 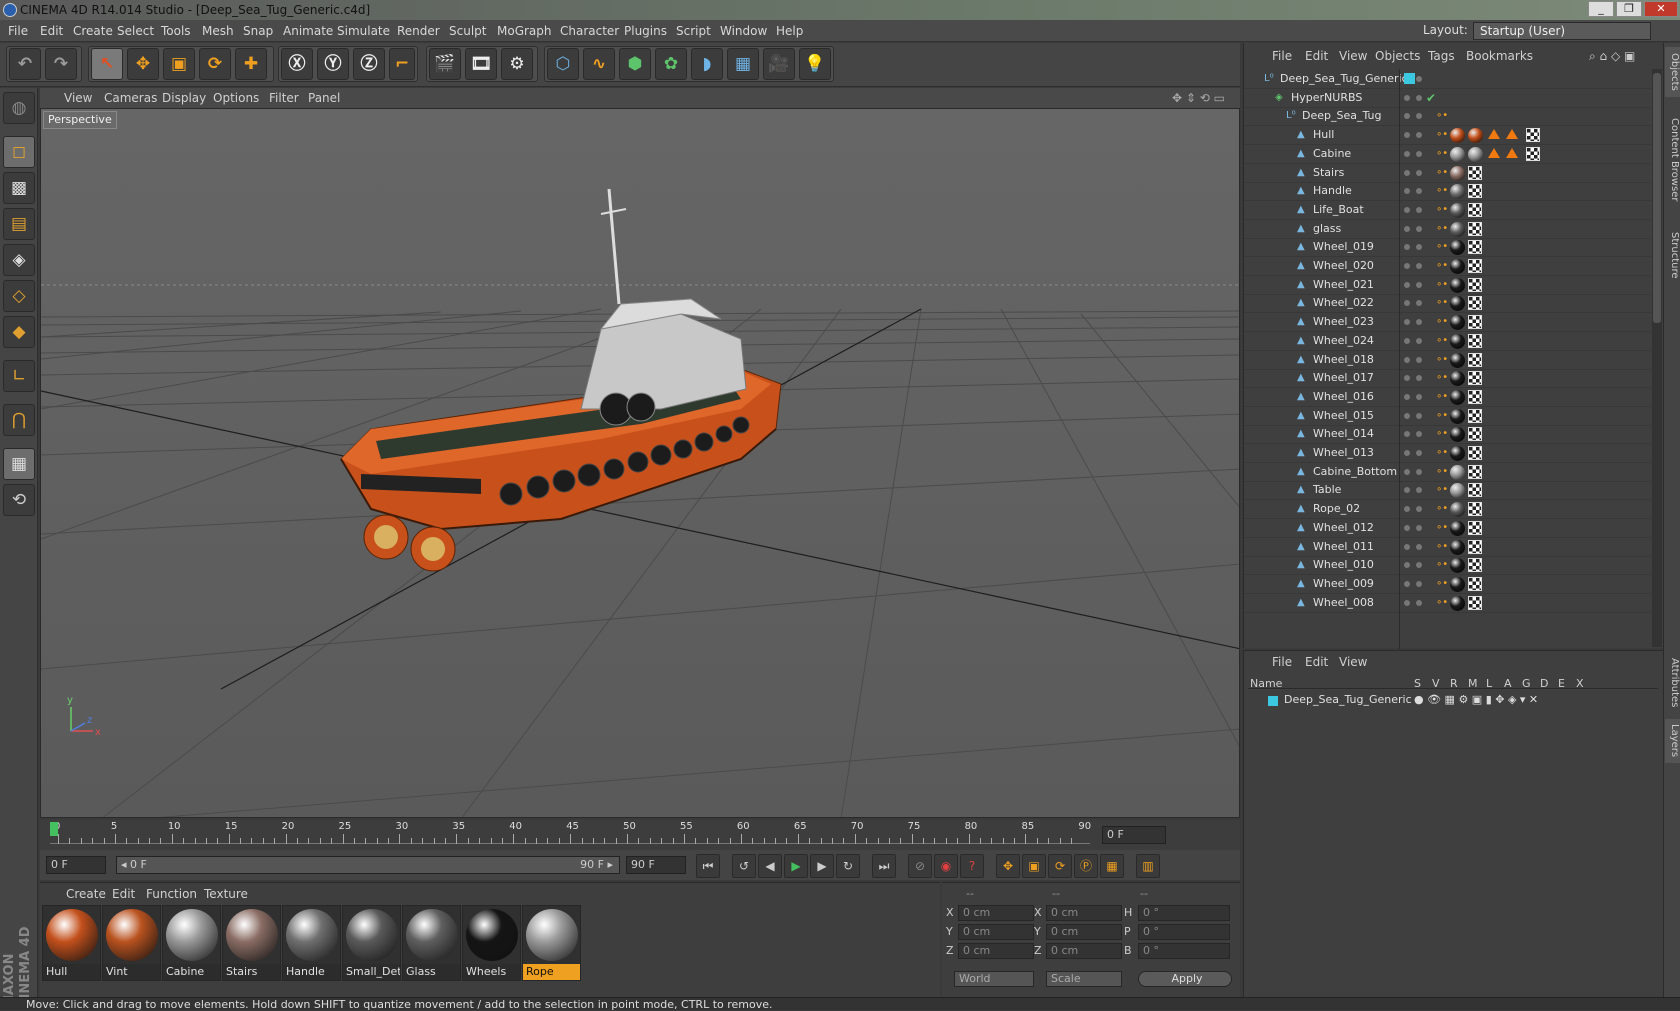 I want to click on layers-menu-file: File, so click(x=1282, y=662).